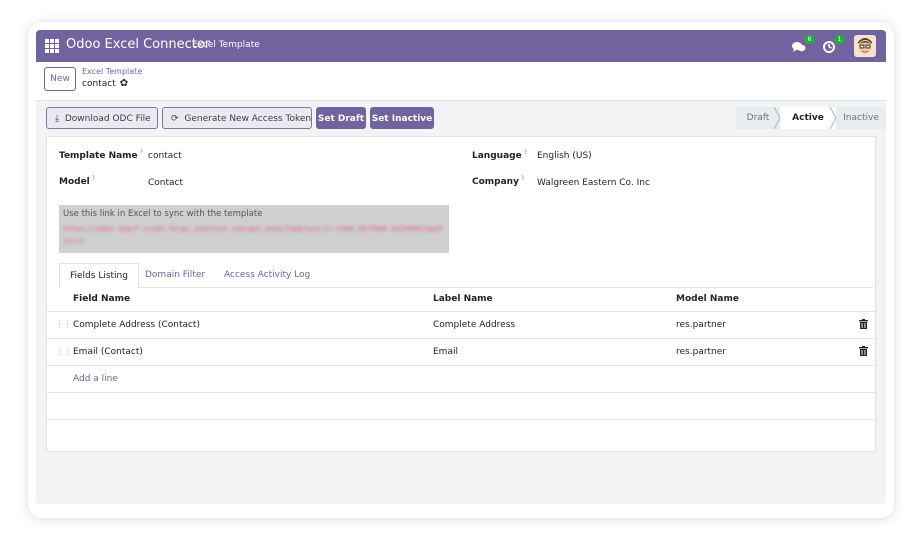  What do you see at coordinates (138, 44) in the screenshot?
I see `app-name: Odoo Excel Connector` at bounding box center [138, 44].